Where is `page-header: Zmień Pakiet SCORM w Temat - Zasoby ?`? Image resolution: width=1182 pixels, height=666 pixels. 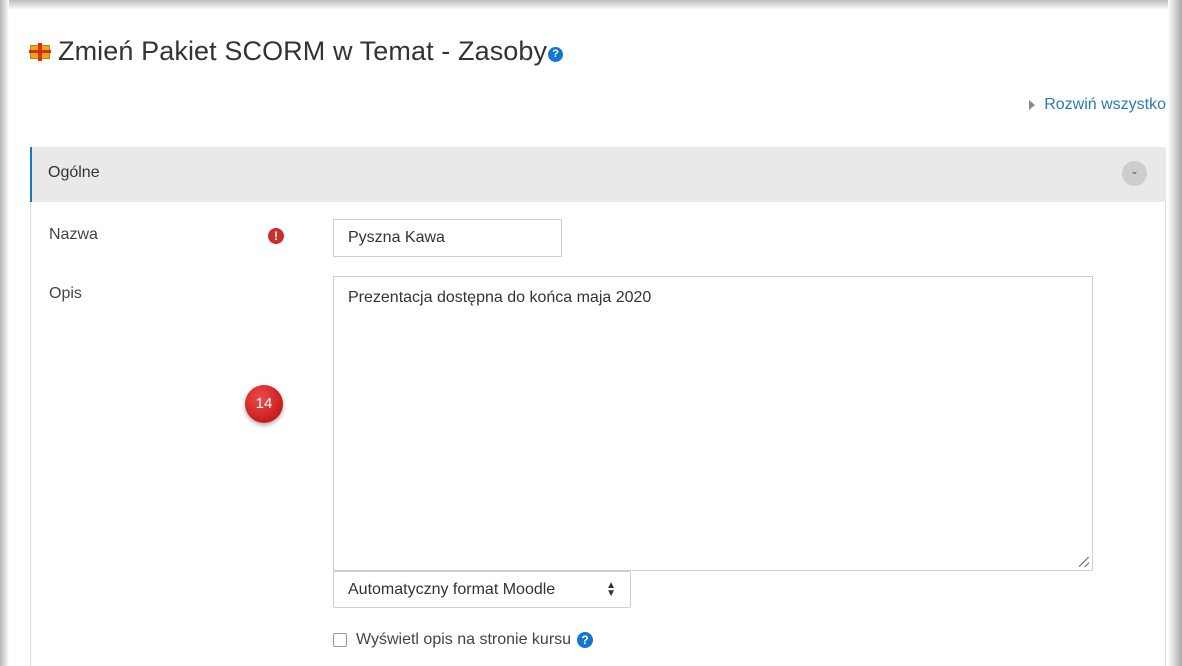 page-header: Zmień Pakiet SCORM w Temat - Zasoby ? is located at coordinates (296, 51).